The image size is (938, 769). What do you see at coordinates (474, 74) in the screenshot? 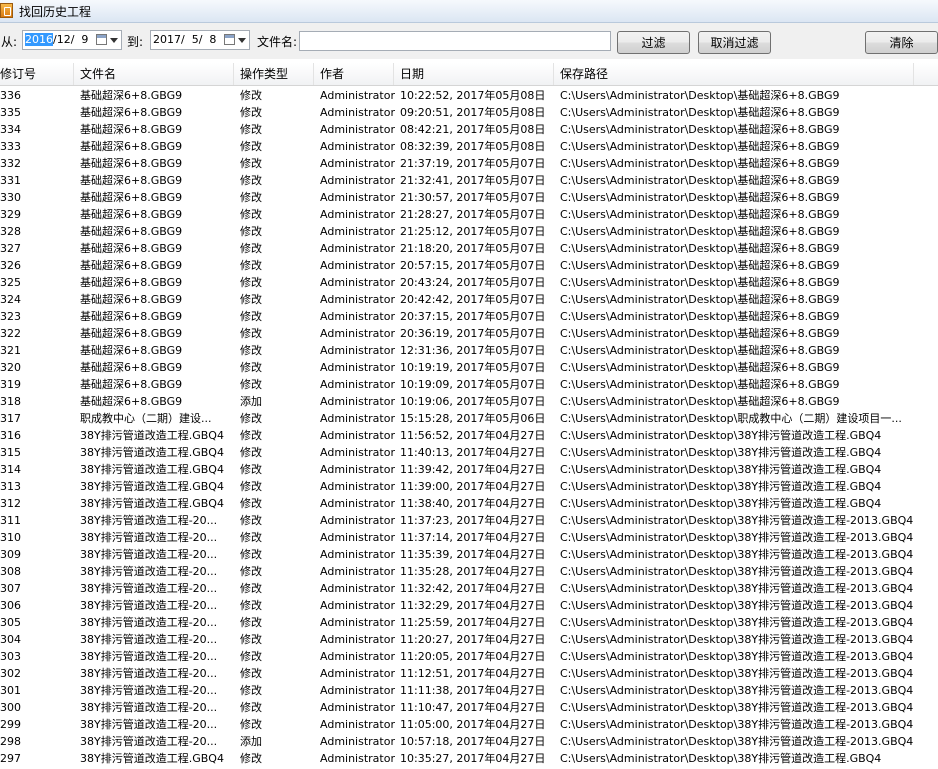
I see `column-header-date: 日期` at bounding box center [474, 74].